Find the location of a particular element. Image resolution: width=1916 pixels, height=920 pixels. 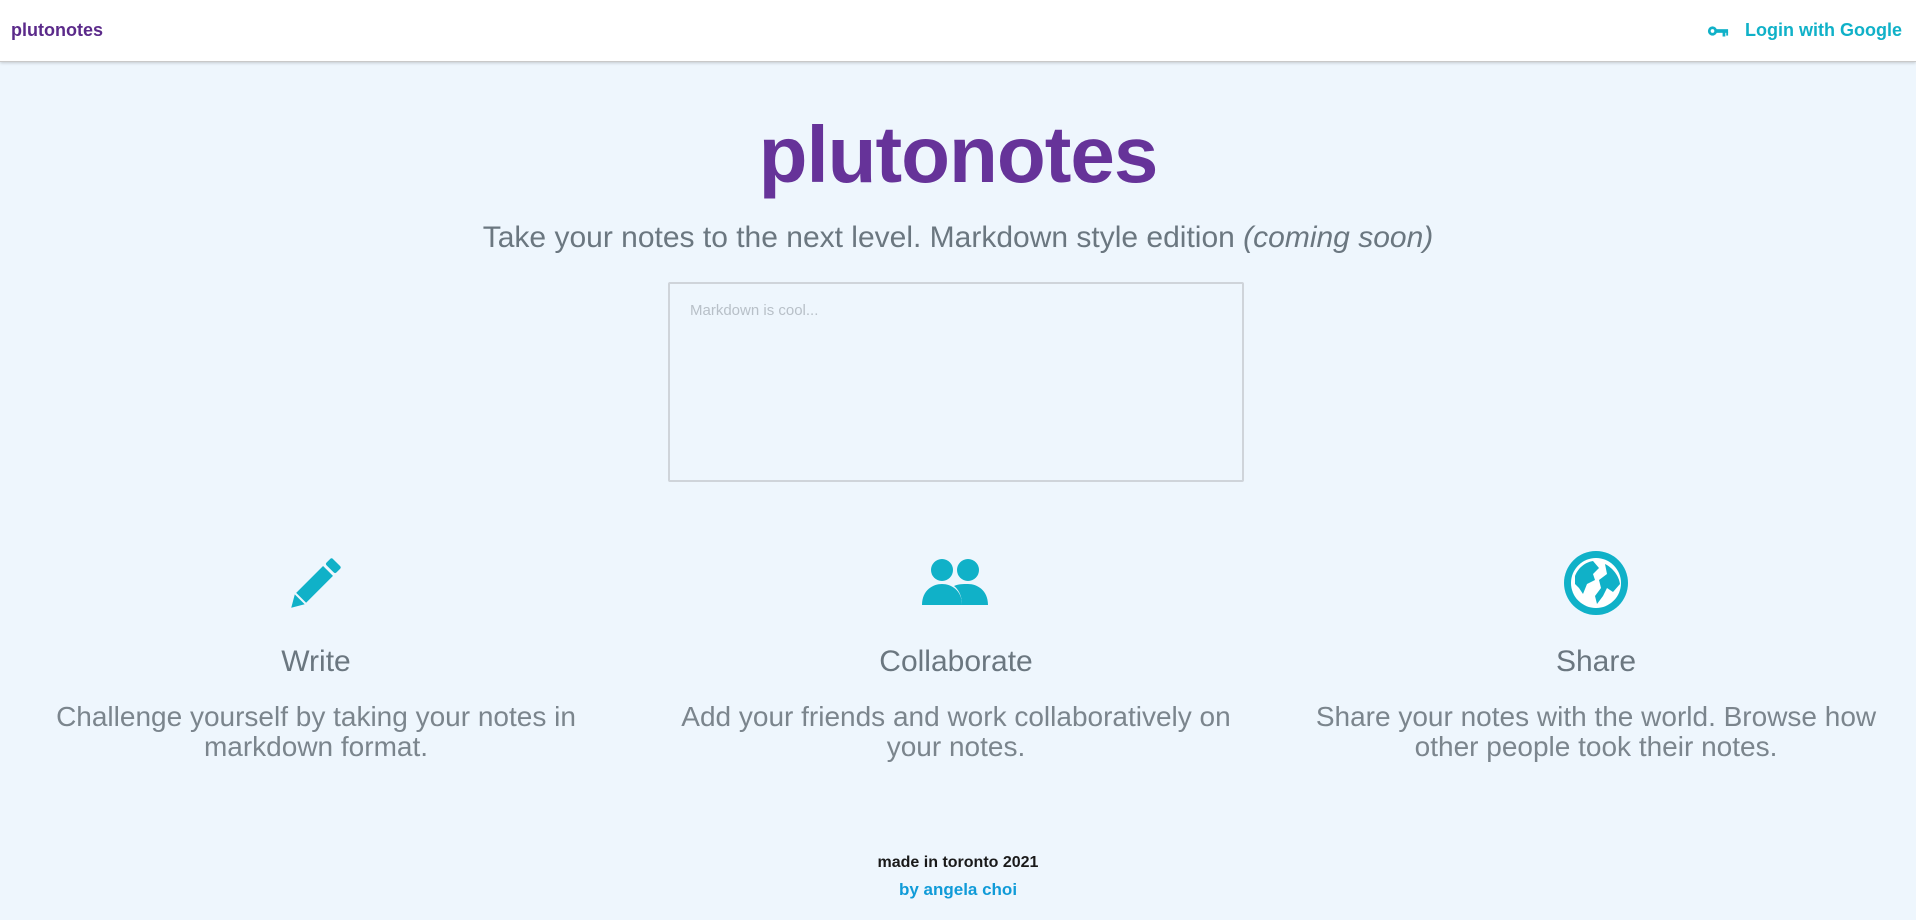

hero-title: plutonotes is located at coordinates (958, 154).